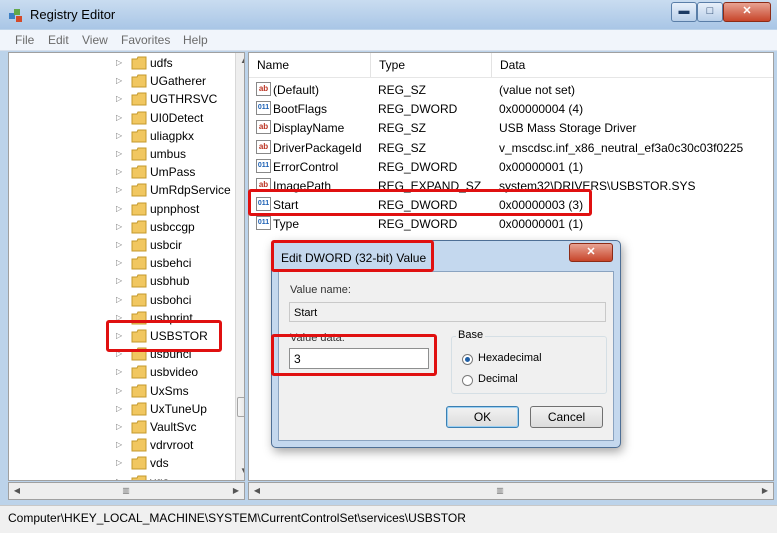 Image resolution: width=777 pixels, height=533 pixels. What do you see at coordinates (684, 12) in the screenshot?
I see `minimize-button: ▬` at bounding box center [684, 12].